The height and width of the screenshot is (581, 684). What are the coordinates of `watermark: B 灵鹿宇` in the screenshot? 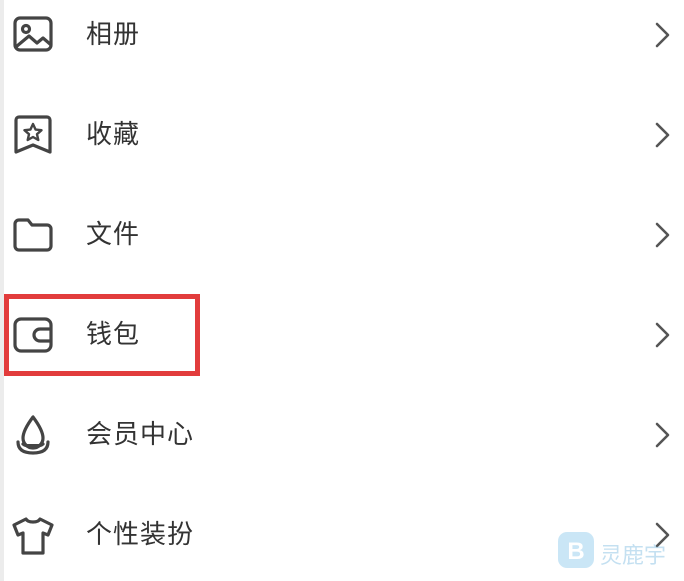 It's located at (620, 552).